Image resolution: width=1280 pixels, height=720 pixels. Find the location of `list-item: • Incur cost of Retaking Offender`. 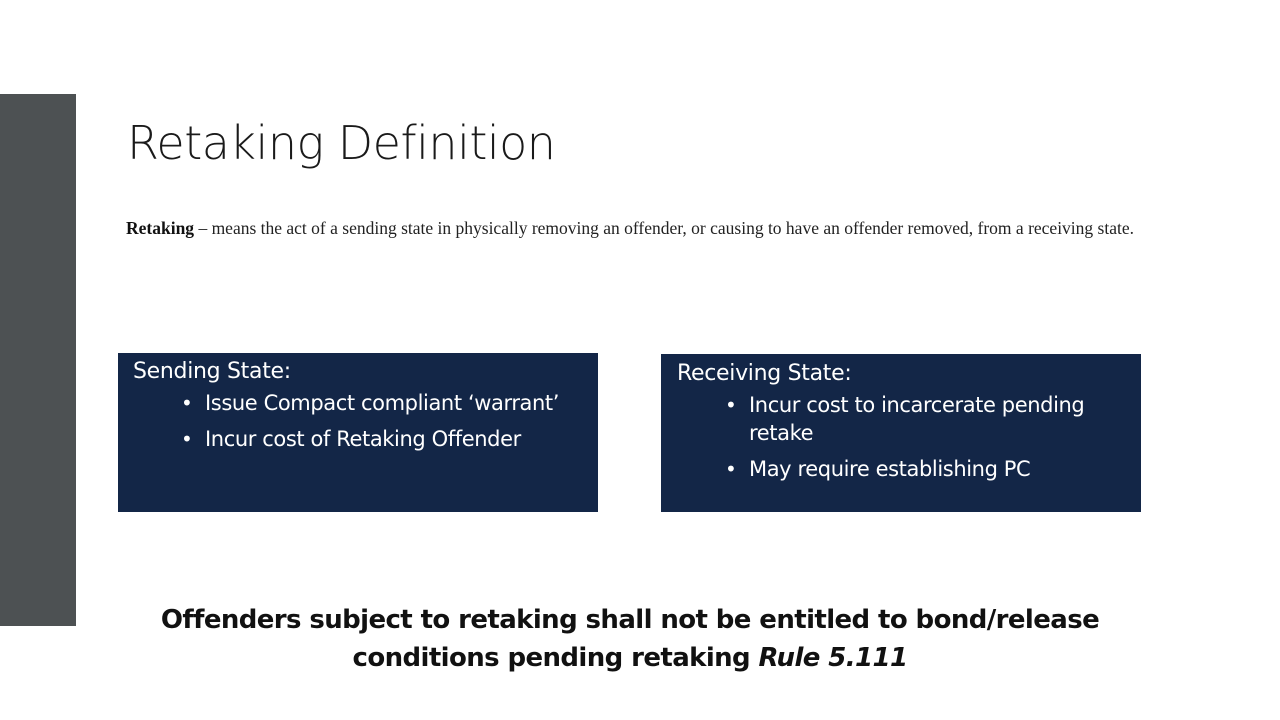

list-item: • Incur cost of Retaking Offender is located at coordinates (384, 439).